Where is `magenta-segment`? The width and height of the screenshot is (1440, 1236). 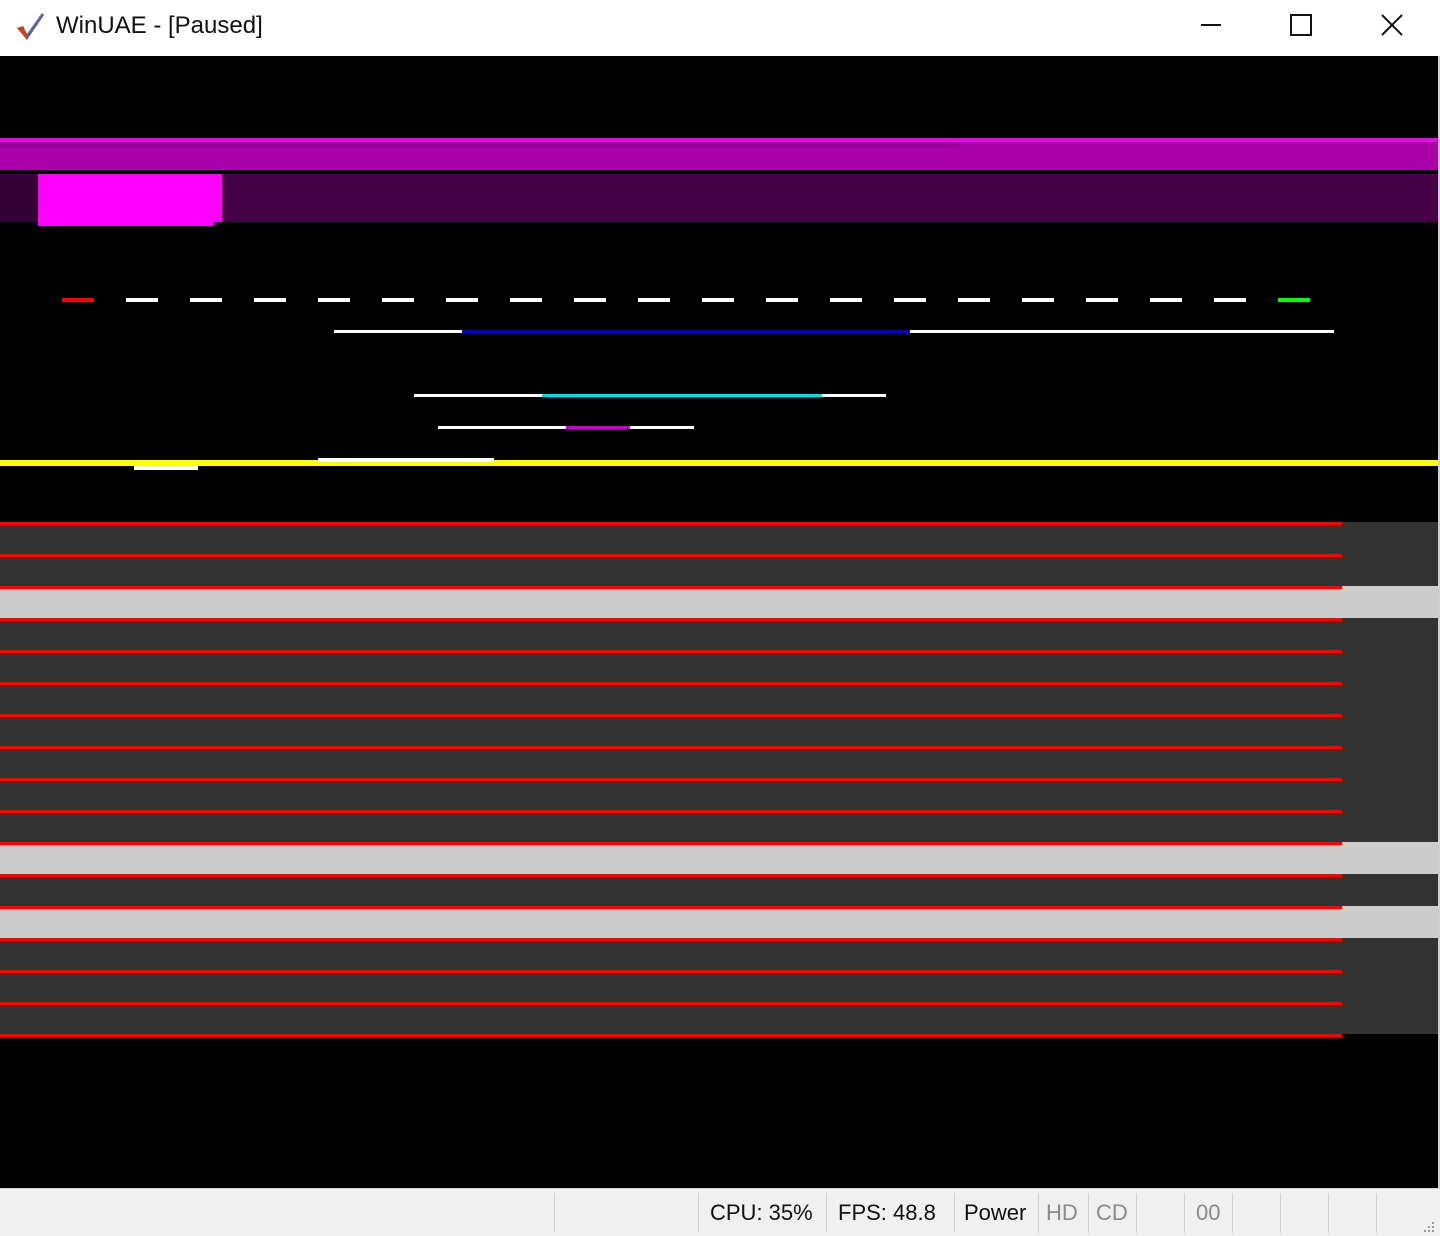
magenta-segment is located at coordinates (598, 427).